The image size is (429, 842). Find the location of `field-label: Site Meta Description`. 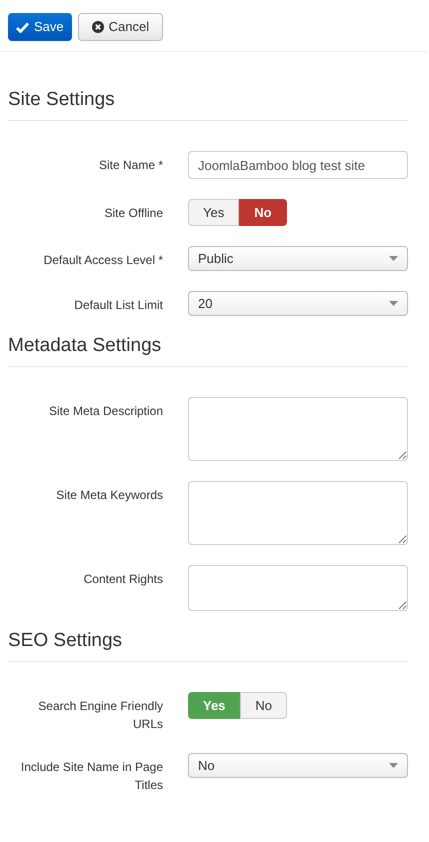

field-label: Site Meta Description is located at coordinates (105, 411).